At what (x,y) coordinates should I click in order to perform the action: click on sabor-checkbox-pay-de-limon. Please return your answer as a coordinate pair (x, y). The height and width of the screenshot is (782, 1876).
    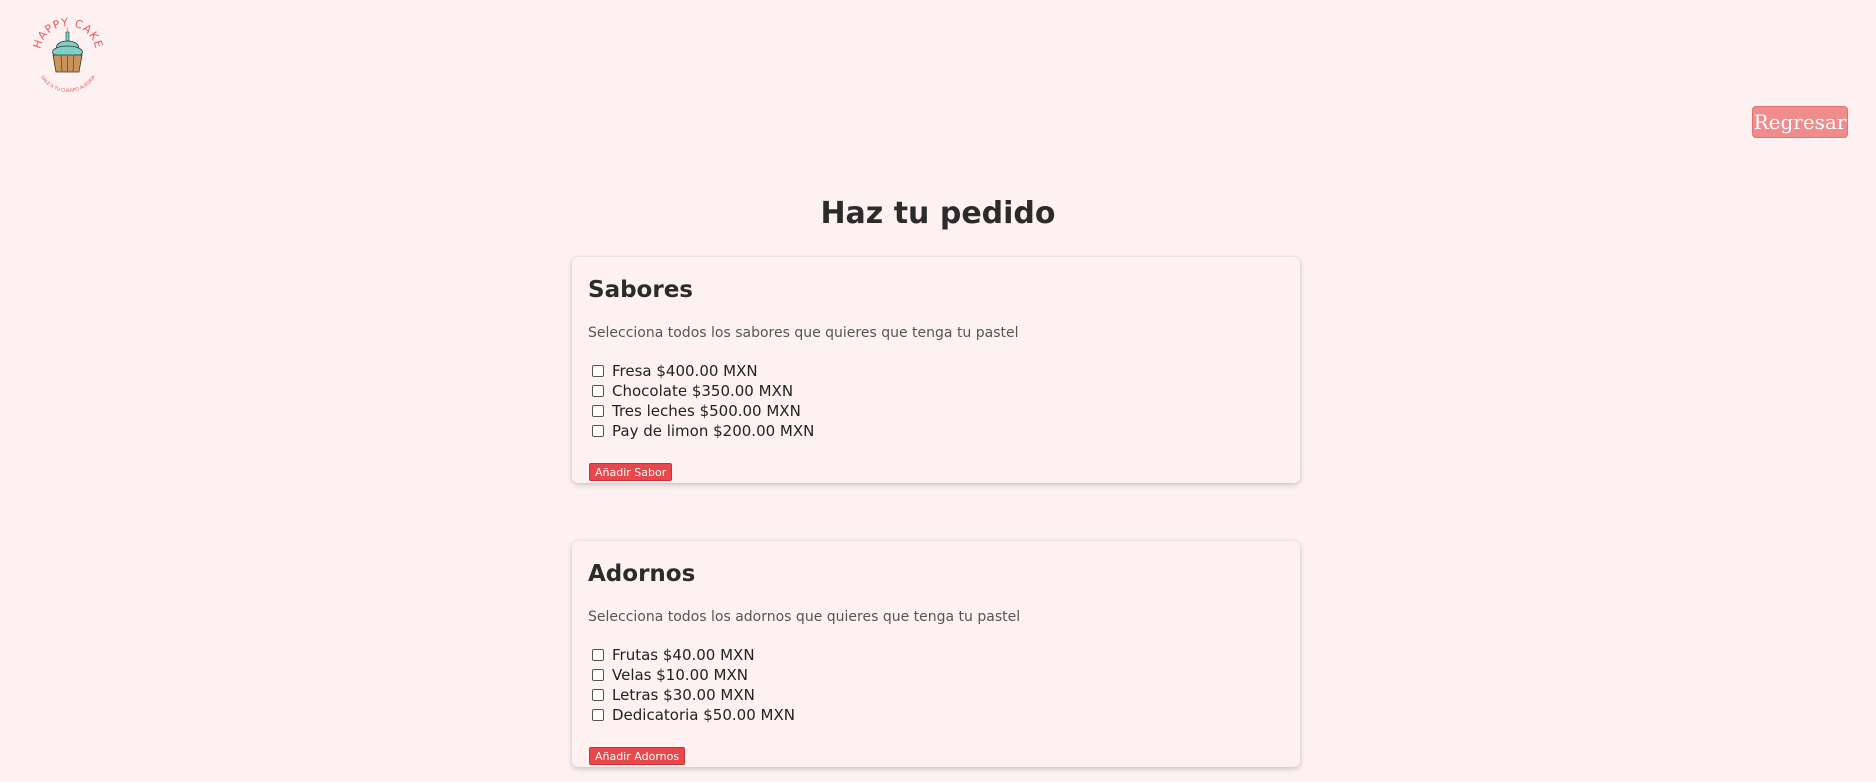
    Looking at the image, I should click on (598, 431).